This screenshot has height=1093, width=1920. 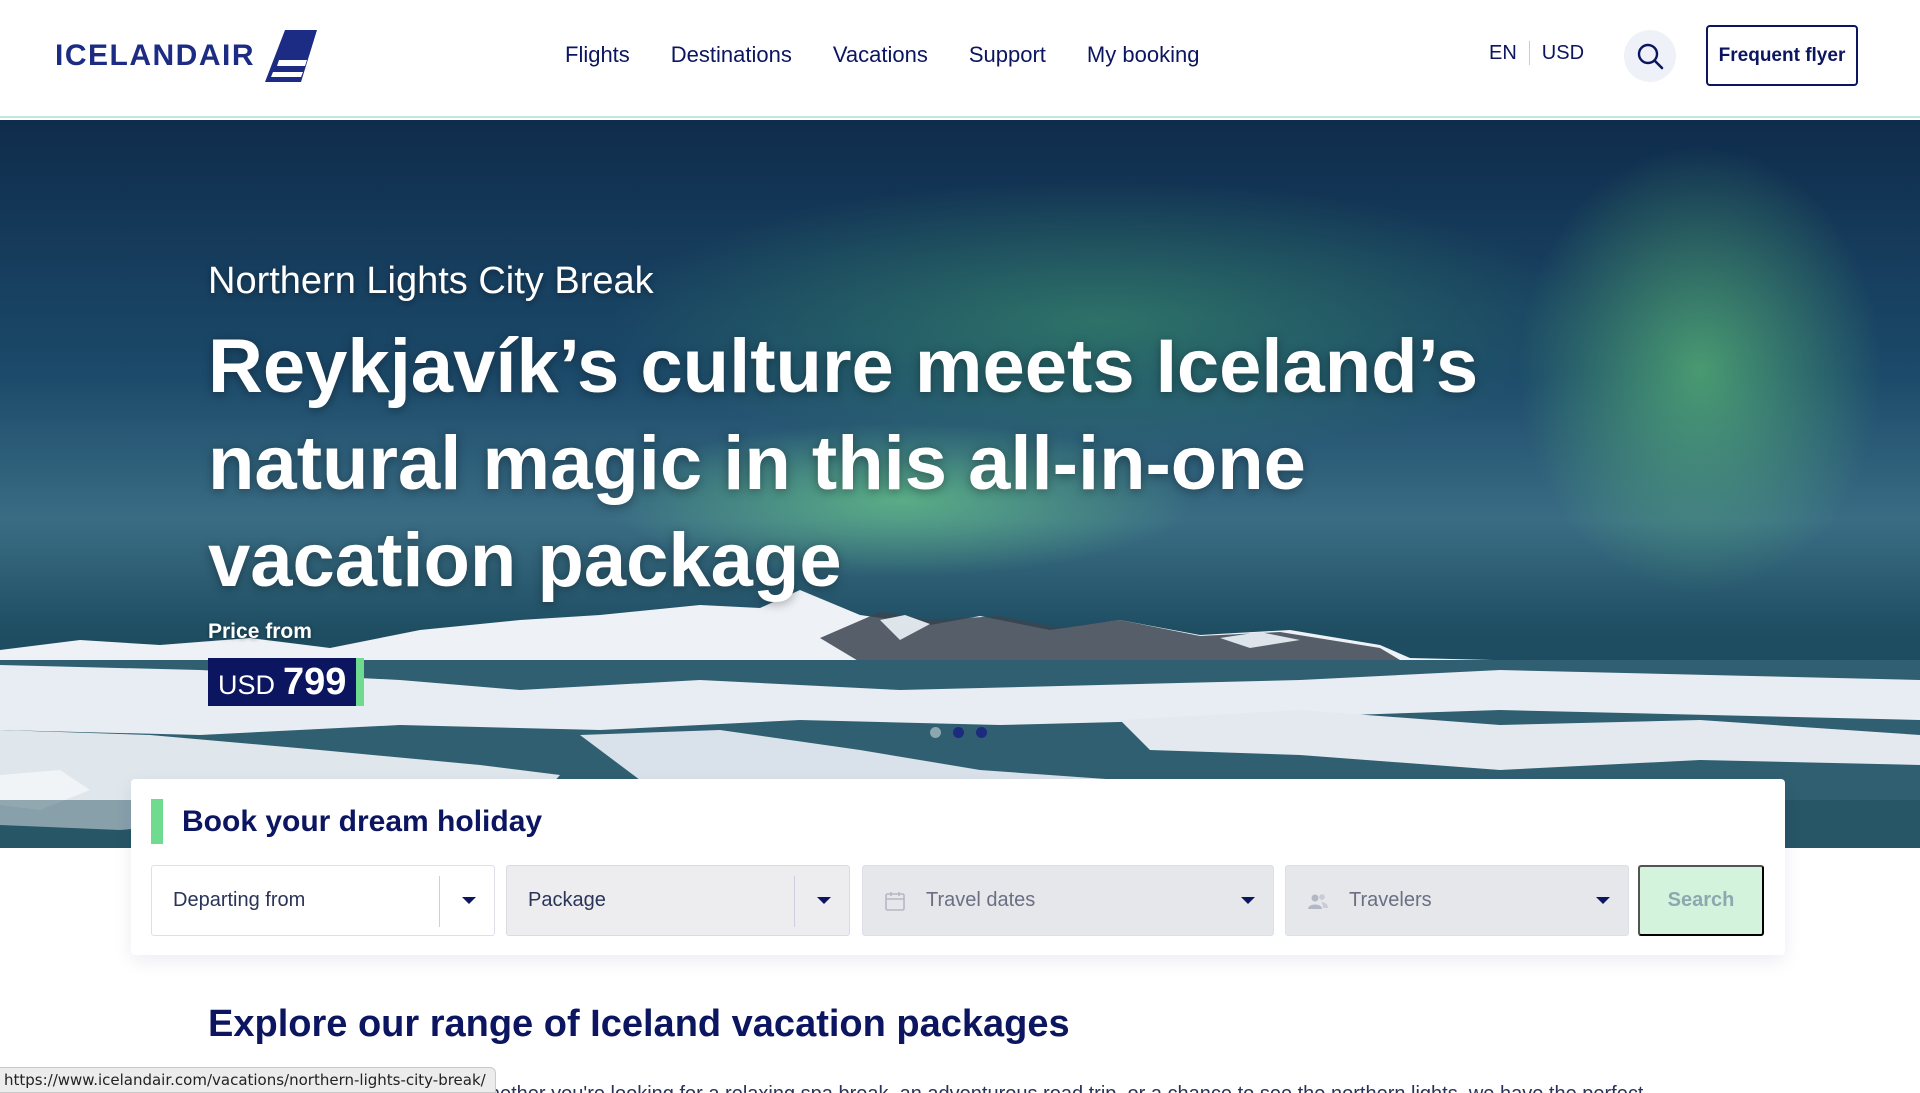 I want to click on booking-accent-bar, so click(x=157, y=821).